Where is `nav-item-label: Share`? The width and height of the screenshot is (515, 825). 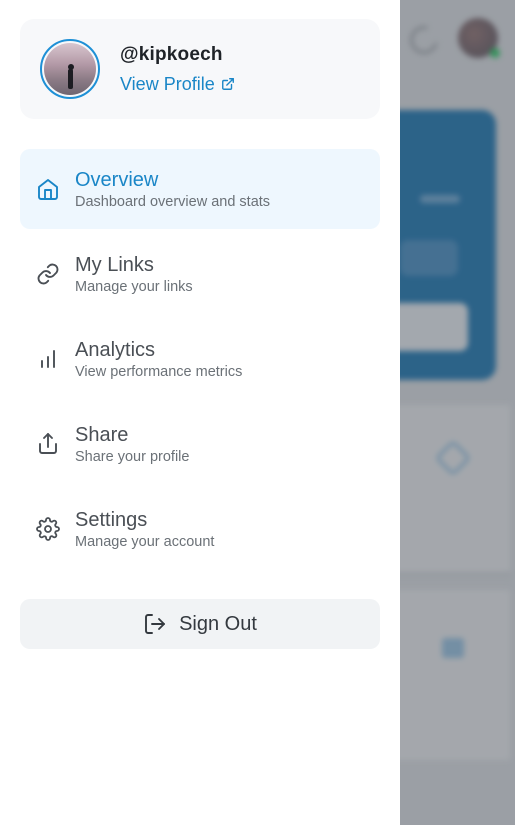
nav-item-label: Share is located at coordinates (102, 434).